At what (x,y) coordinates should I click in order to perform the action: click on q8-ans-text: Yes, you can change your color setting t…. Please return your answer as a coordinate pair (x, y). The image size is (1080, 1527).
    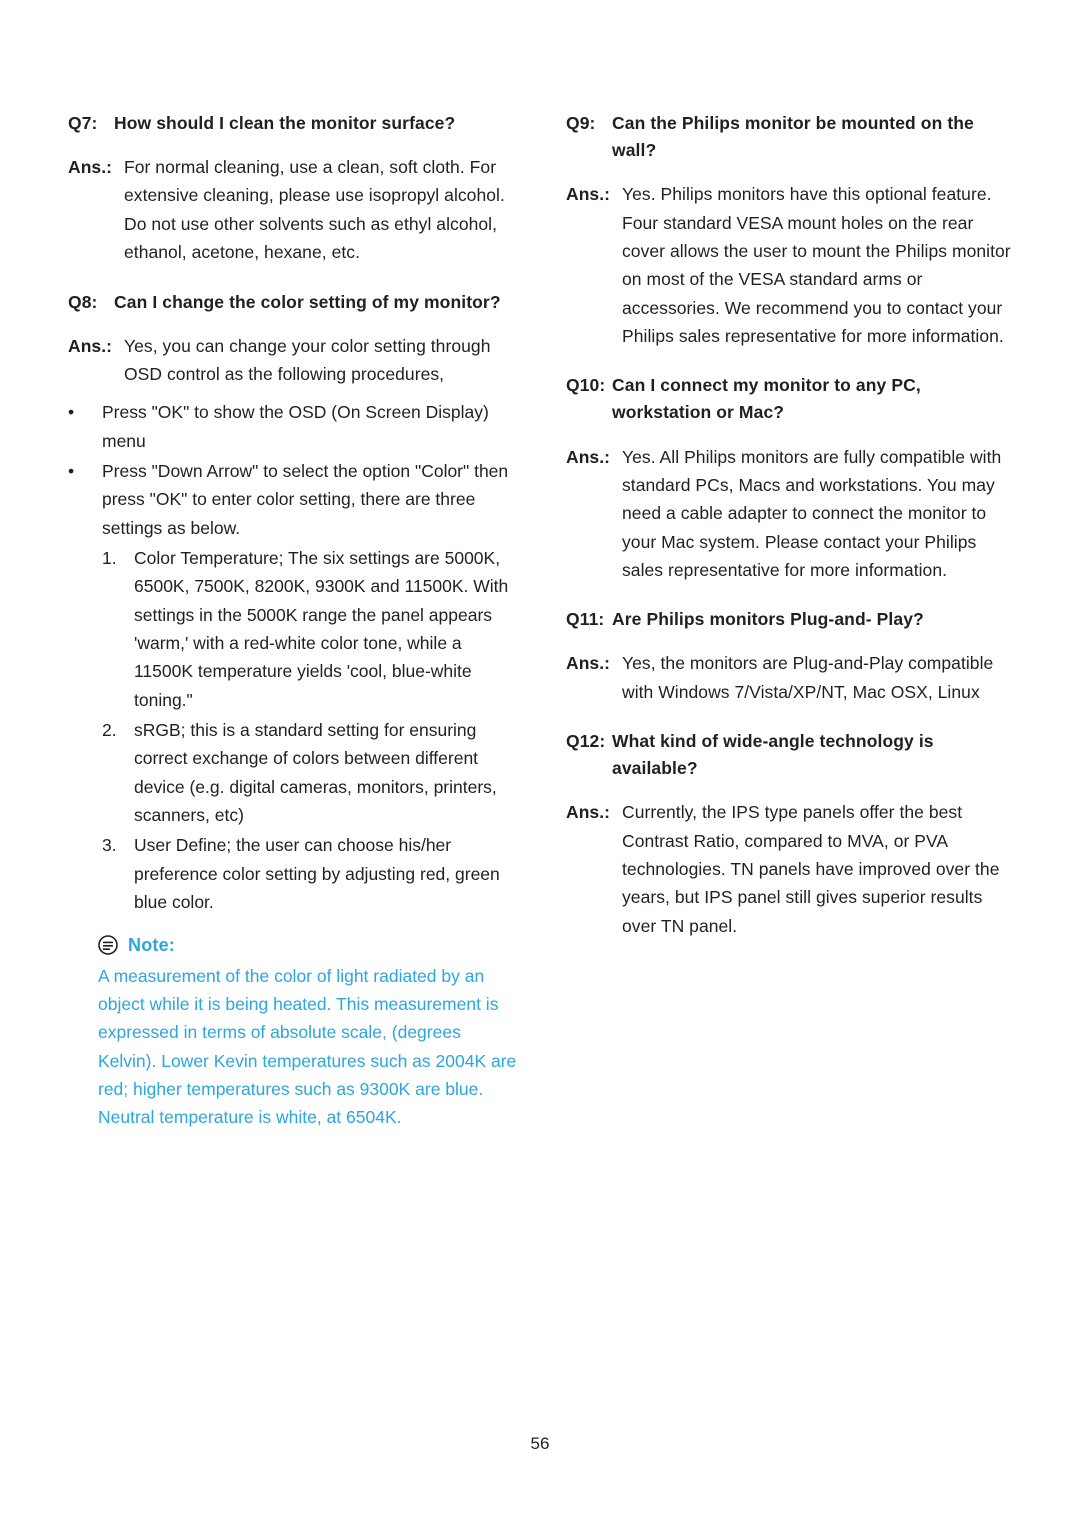
    Looking at the image, I should click on (307, 359).